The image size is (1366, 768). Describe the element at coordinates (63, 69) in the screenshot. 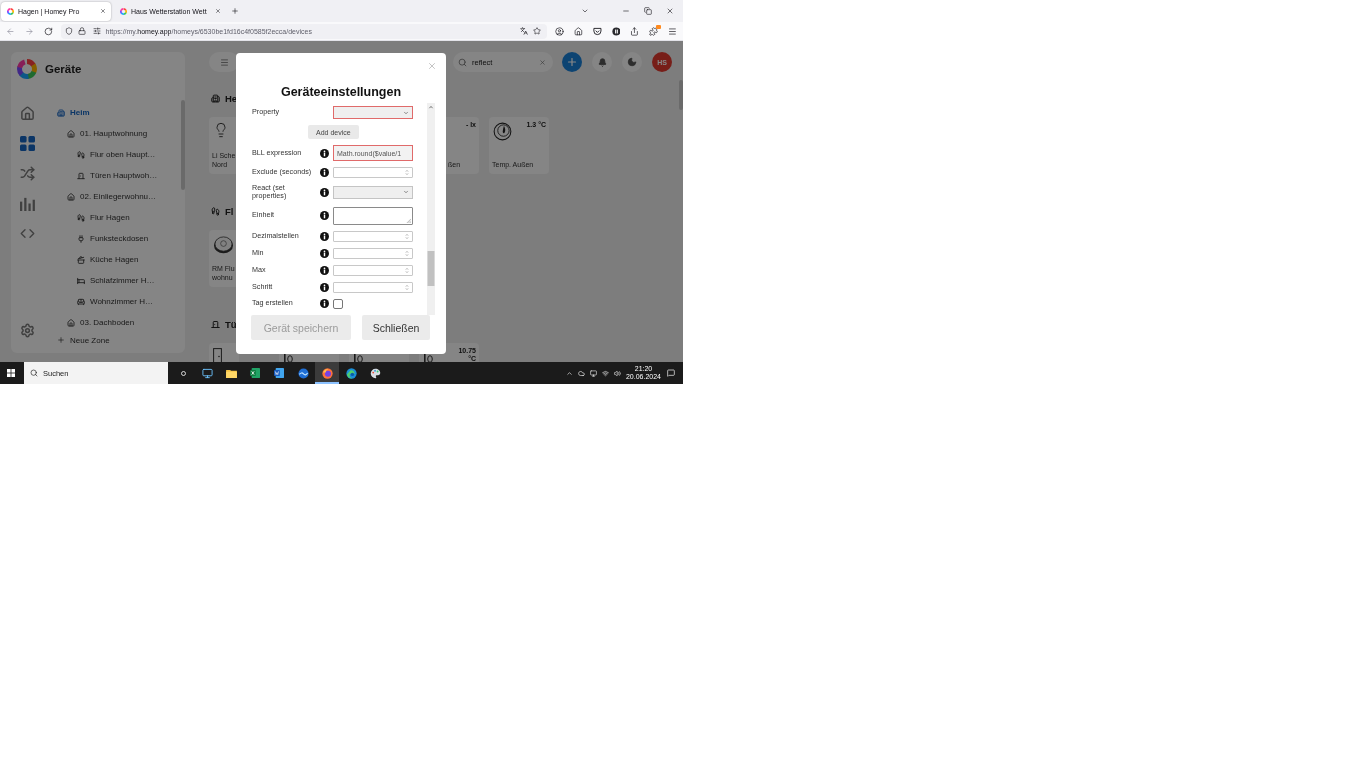

I see `sidebar-title: Geräte` at that location.